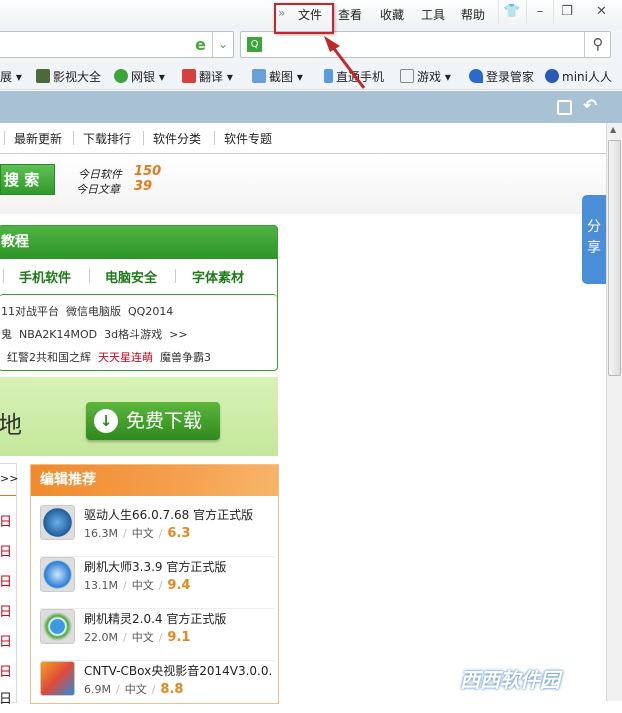 The width and height of the screenshot is (622, 713). Describe the element at coordinates (345, 62) in the screenshot. I see `annotation-arrow` at that location.